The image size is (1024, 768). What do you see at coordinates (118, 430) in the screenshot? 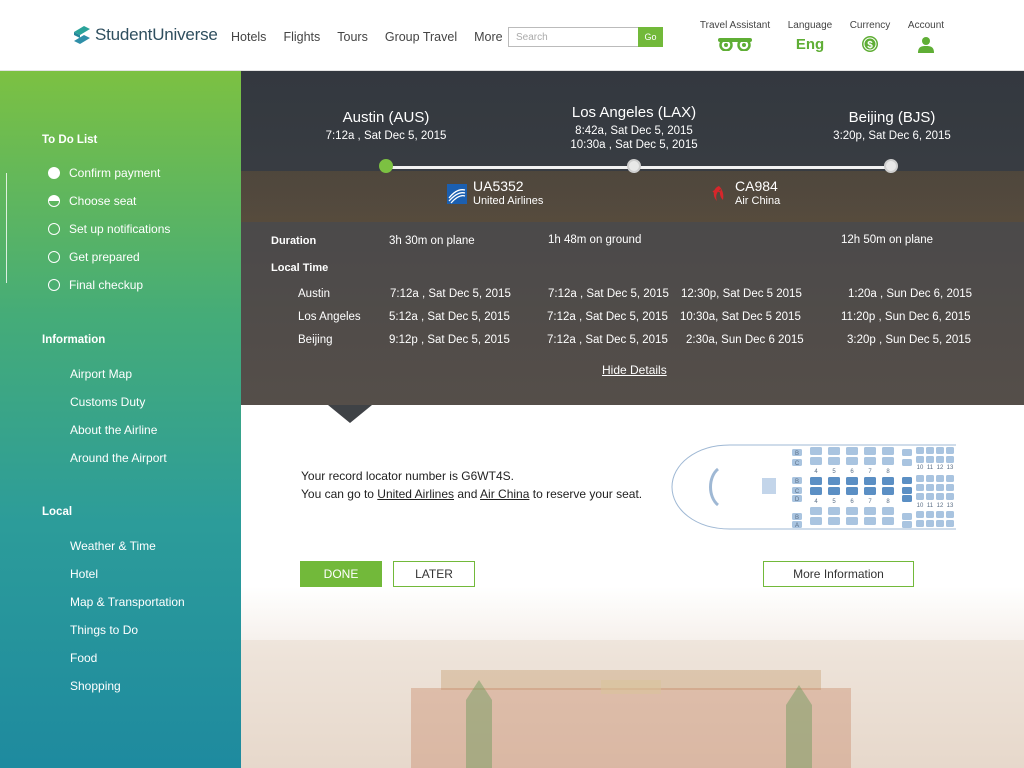
I see `info-about-airline: About the Airline` at bounding box center [118, 430].